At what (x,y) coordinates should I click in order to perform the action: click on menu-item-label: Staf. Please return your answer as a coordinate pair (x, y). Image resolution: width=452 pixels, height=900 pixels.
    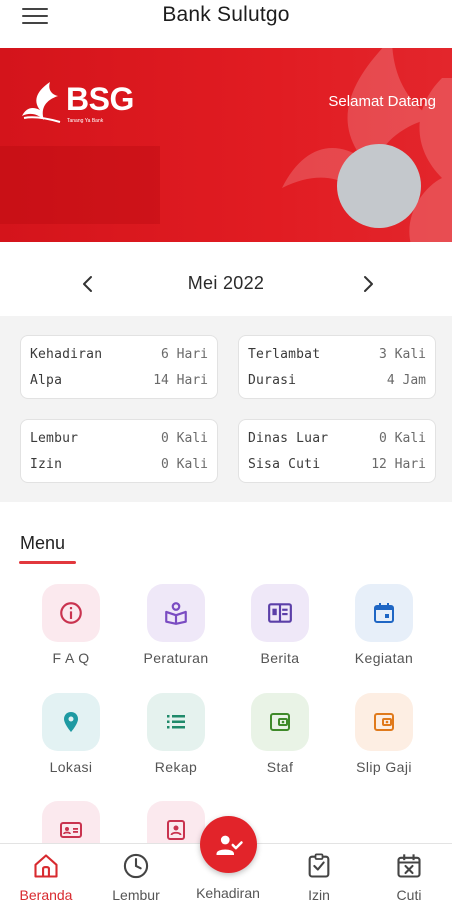
    Looking at the image, I should click on (280, 767).